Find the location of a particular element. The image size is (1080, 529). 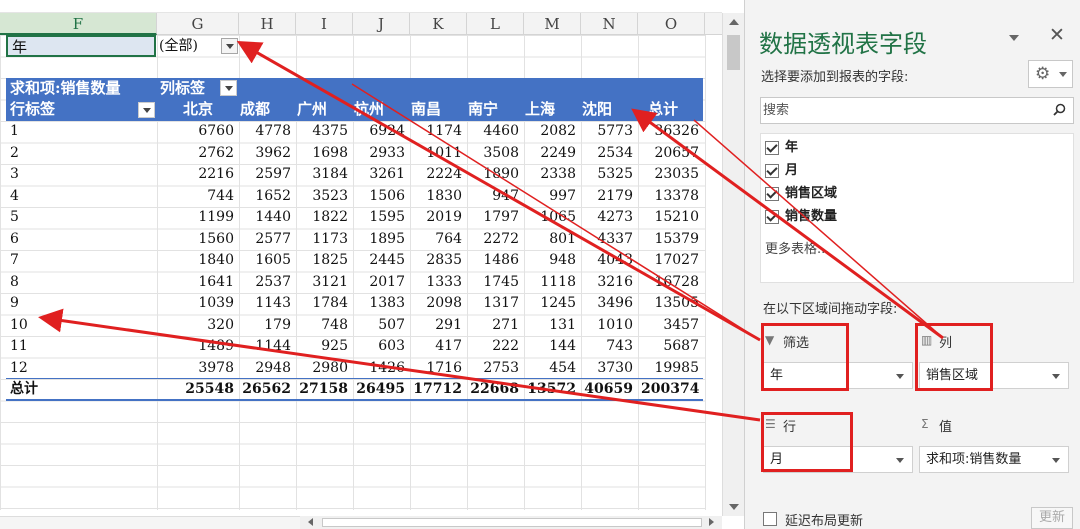

pivot-value-cell: 1506 is located at coordinates (377, 196).